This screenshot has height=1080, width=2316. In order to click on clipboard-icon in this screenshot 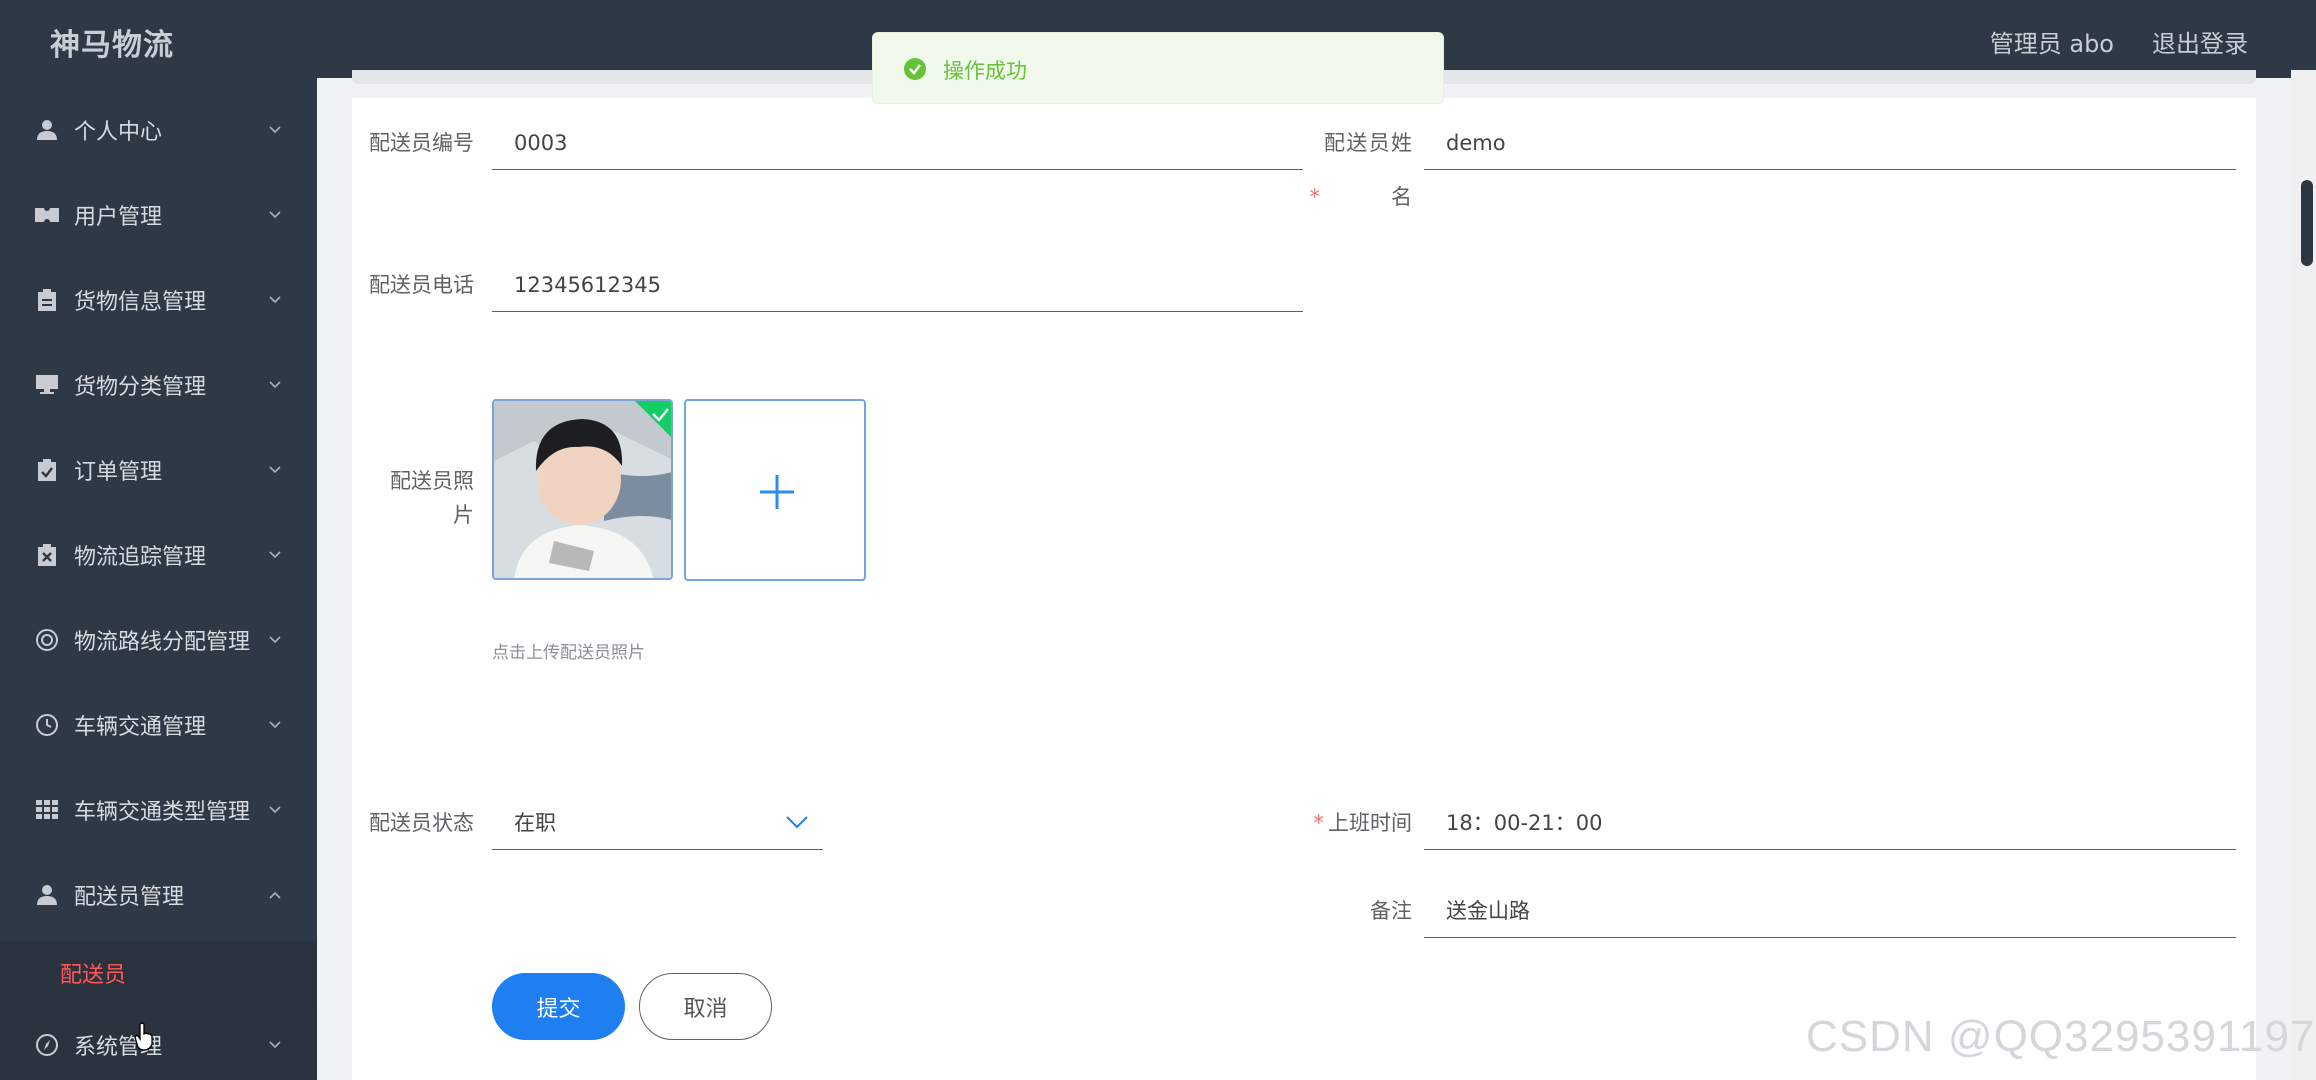, I will do `click(47, 300)`.